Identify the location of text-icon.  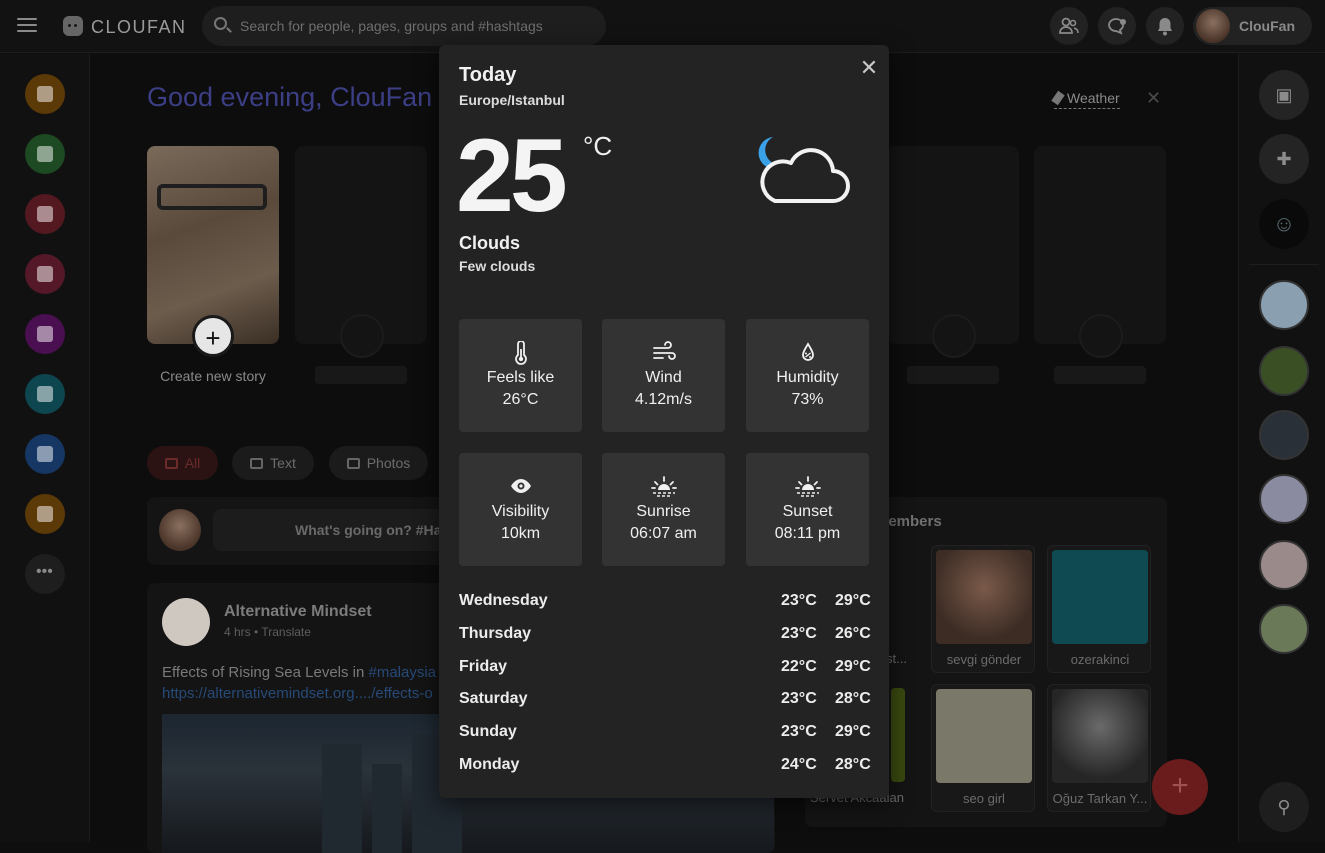
(257, 463).